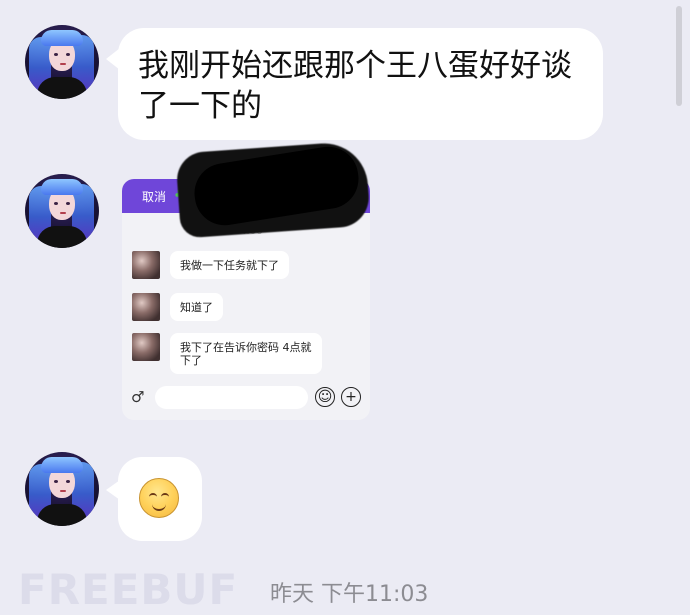  What do you see at coordinates (349, 594) in the screenshot?
I see `timestamp: 昨天 下午11:03` at bounding box center [349, 594].